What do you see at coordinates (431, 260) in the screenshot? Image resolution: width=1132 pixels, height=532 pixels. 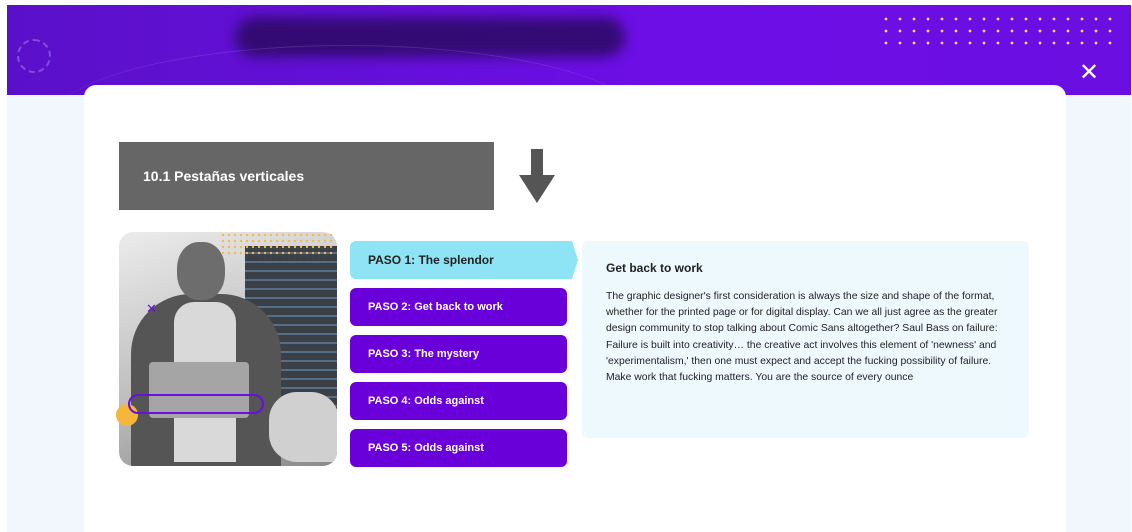 I see `tab-label: PASO 1: The splendor` at bounding box center [431, 260].